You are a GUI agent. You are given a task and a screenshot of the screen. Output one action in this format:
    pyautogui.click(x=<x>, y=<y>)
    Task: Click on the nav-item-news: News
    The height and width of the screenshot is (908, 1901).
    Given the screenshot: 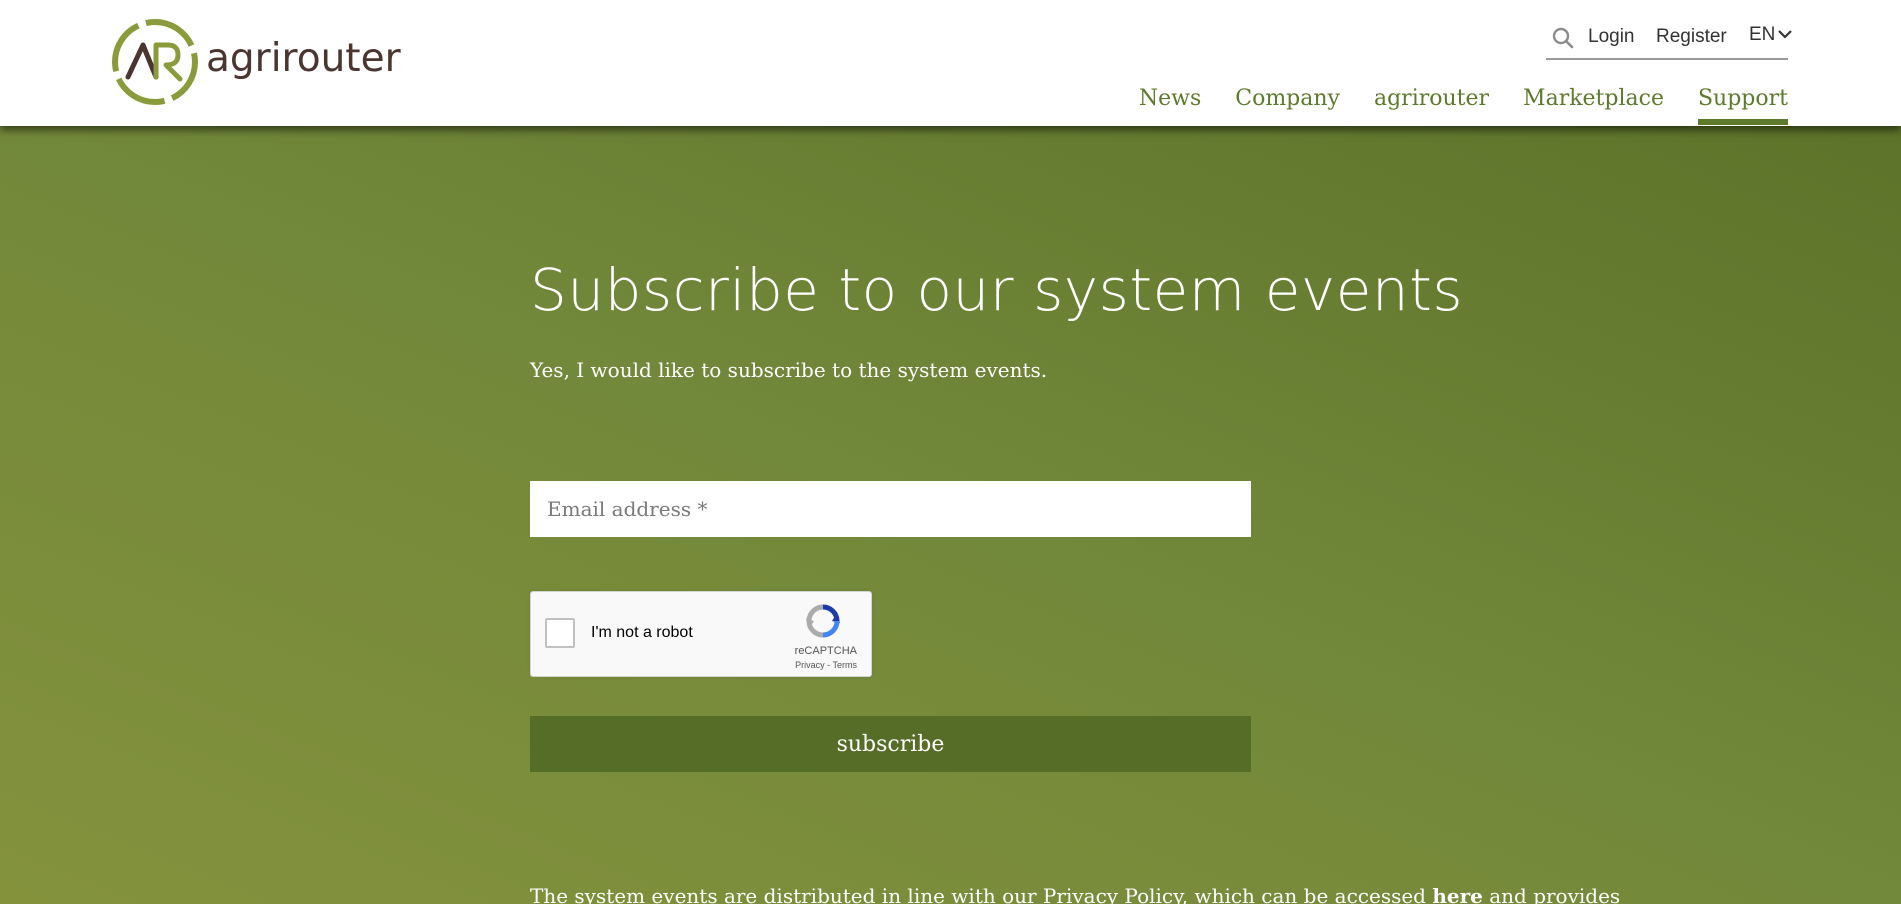 What is the action you would take?
    pyautogui.click(x=1170, y=98)
    